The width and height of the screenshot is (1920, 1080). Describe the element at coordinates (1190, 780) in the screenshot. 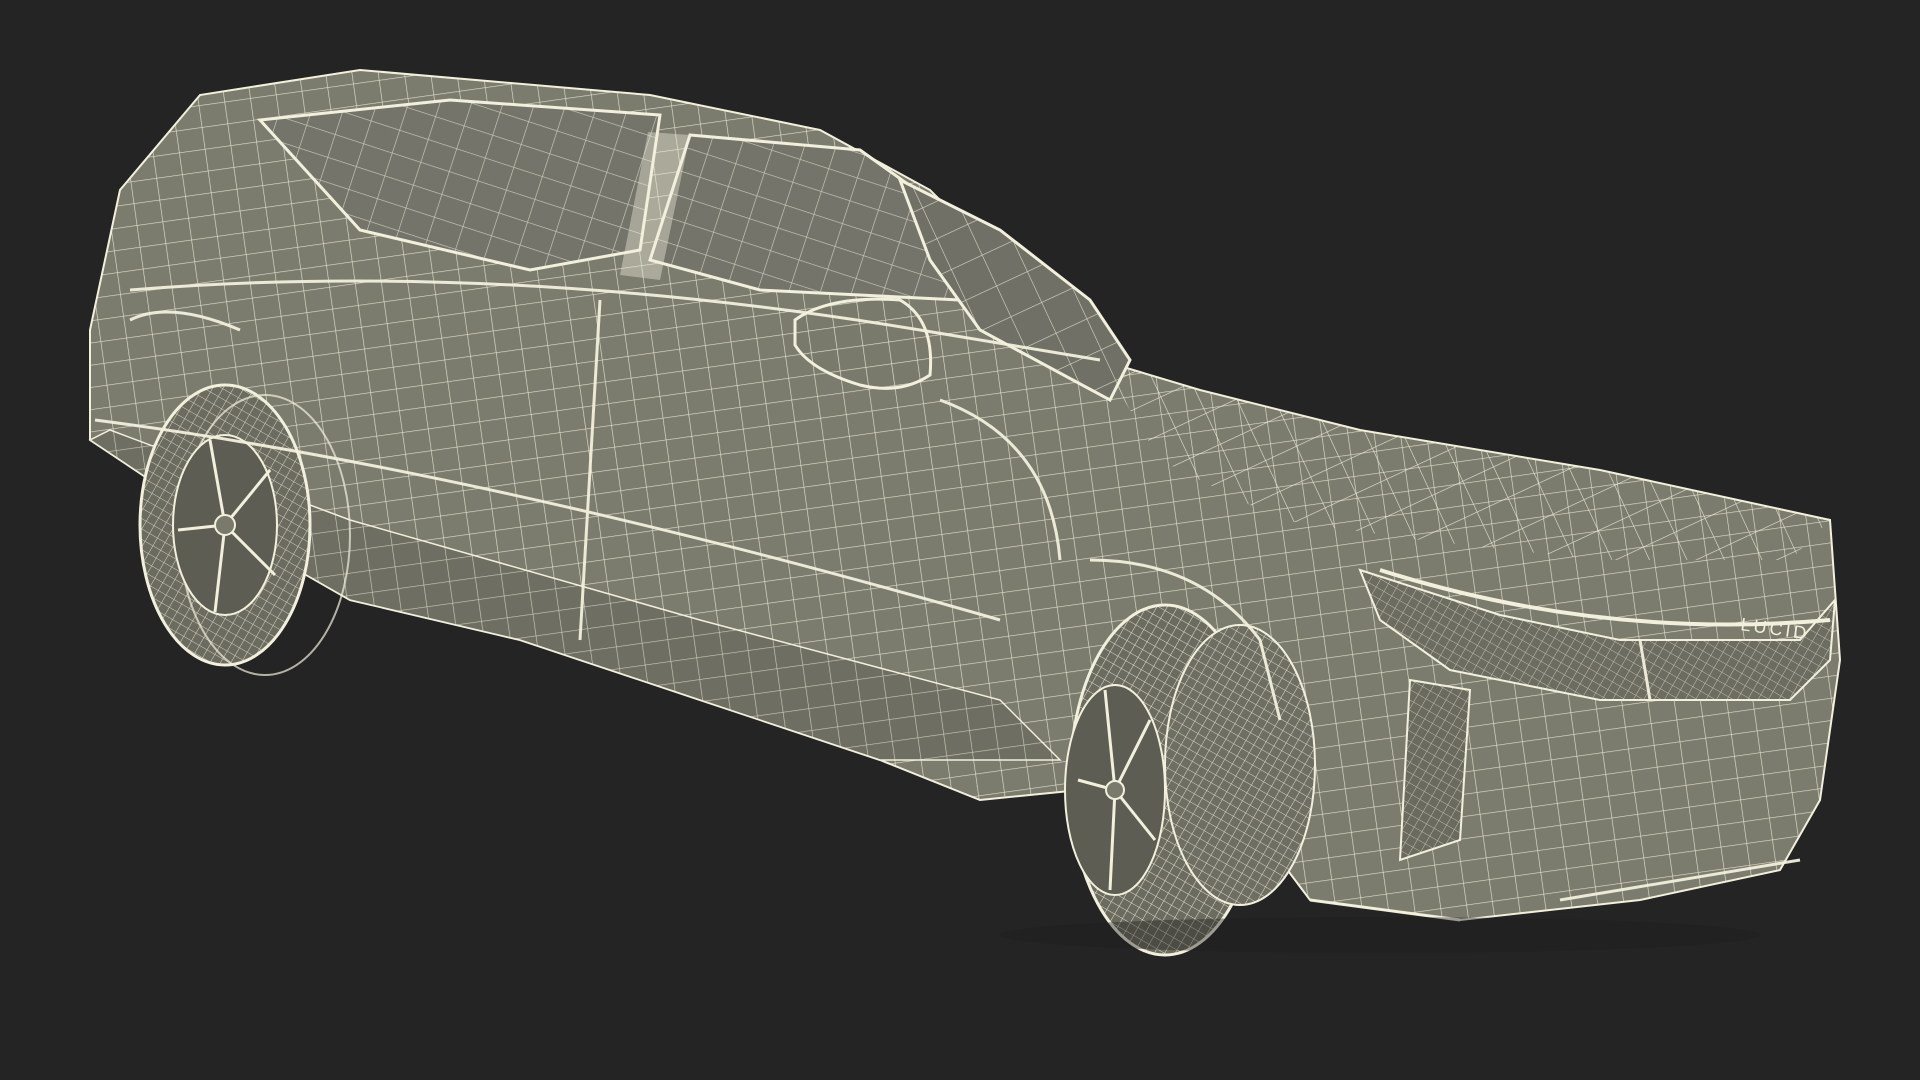

I see `front-wheel` at that location.